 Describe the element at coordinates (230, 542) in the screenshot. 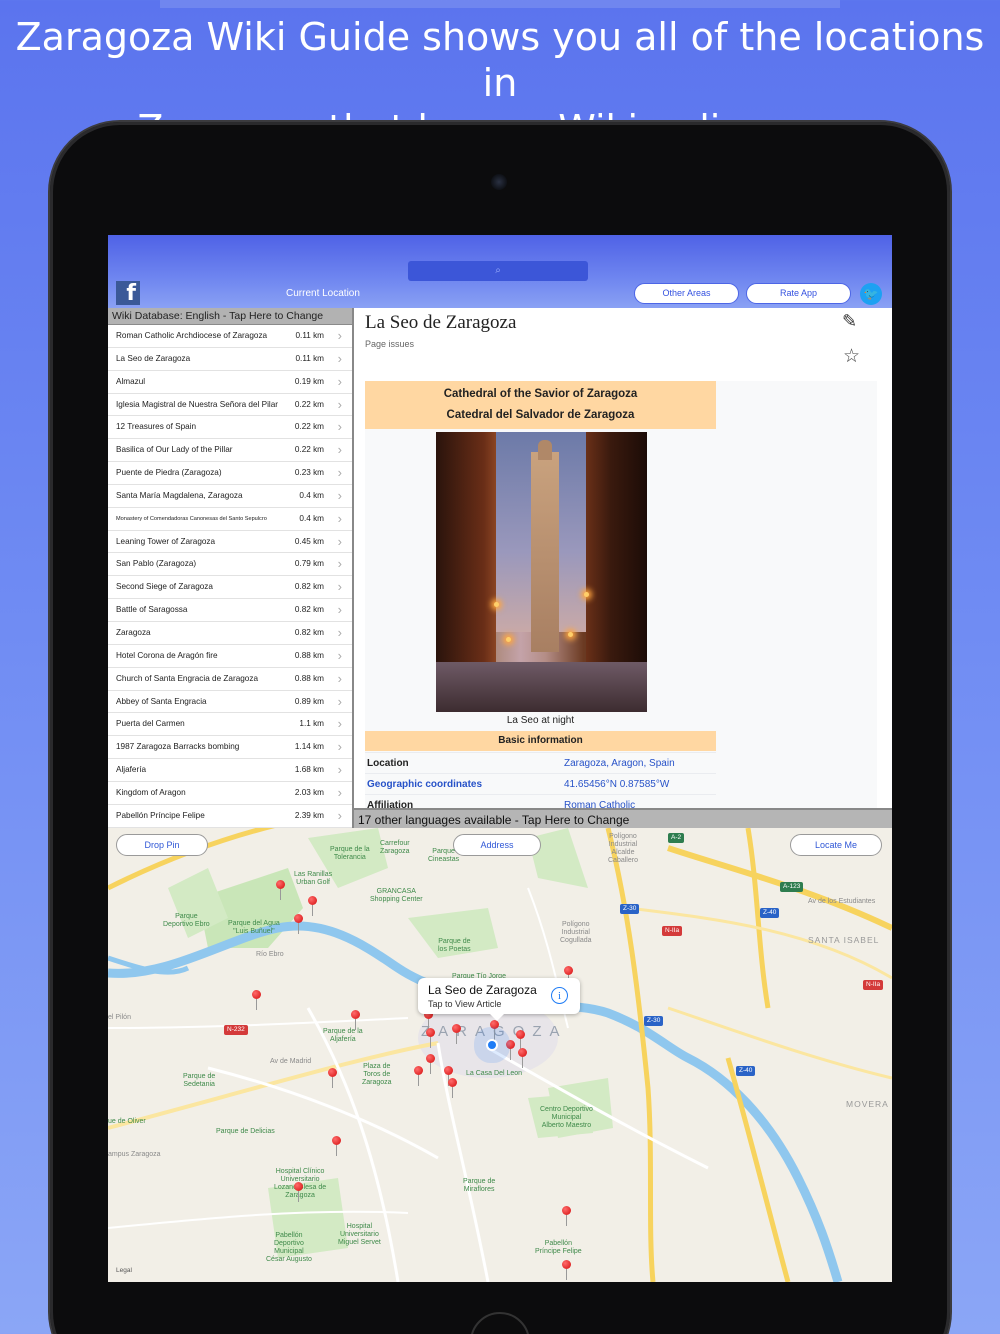

I see `list-item: Leaning Tower of Zaragoza 0.45 km ›` at that location.